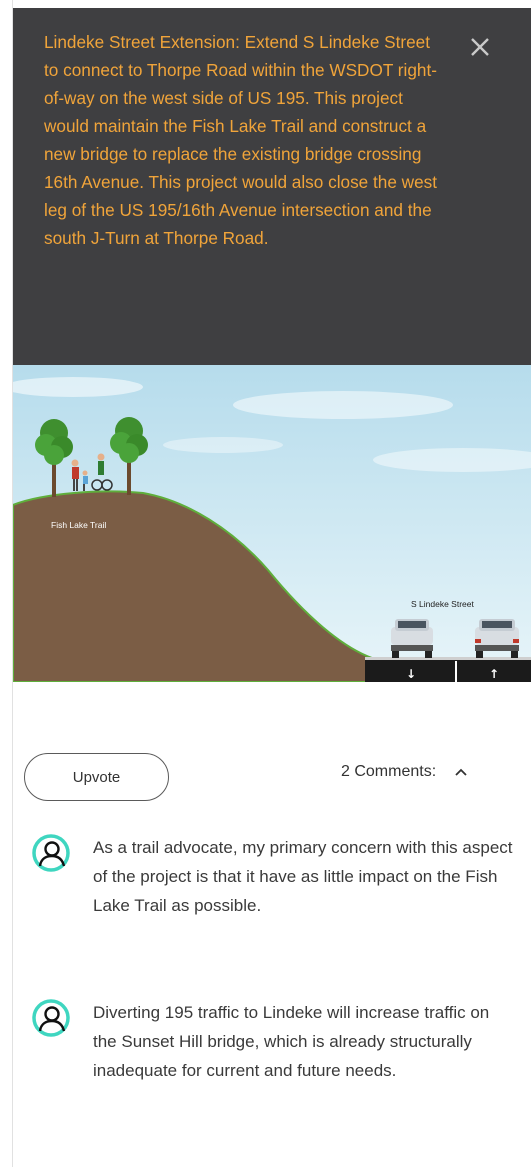 The image size is (531, 1167). What do you see at coordinates (448, 670) in the screenshot?
I see `road` at bounding box center [448, 670].